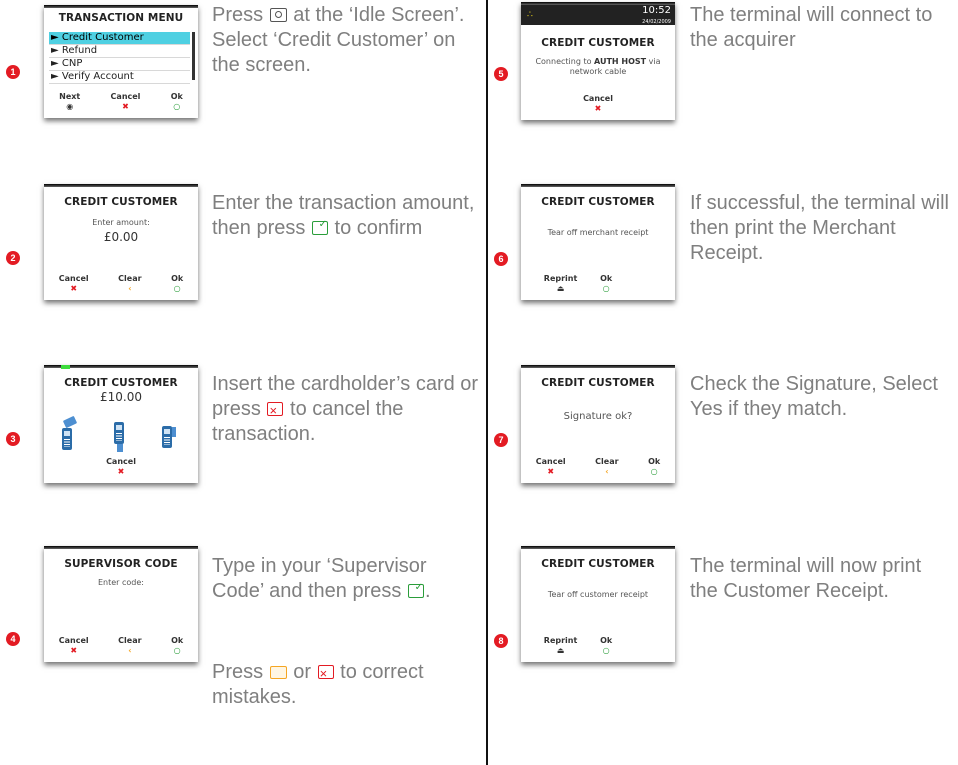 The image size is (958, 765). I want to click on step-badge-2: 2, so click(13, 258).